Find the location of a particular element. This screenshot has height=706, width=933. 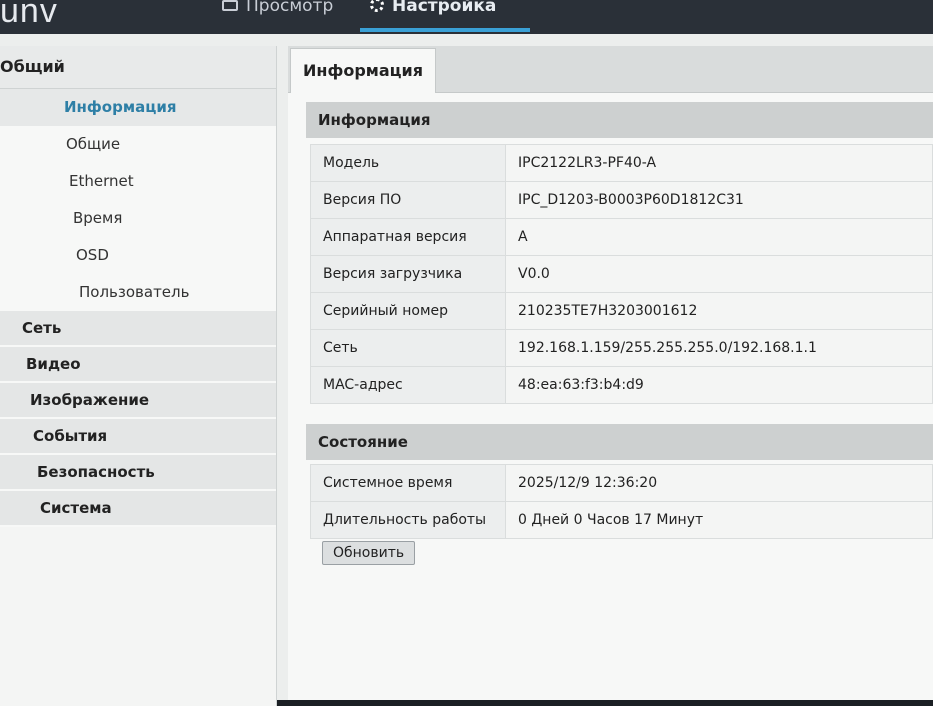

info-section-title: Информация is located at coordinates (619, 120).